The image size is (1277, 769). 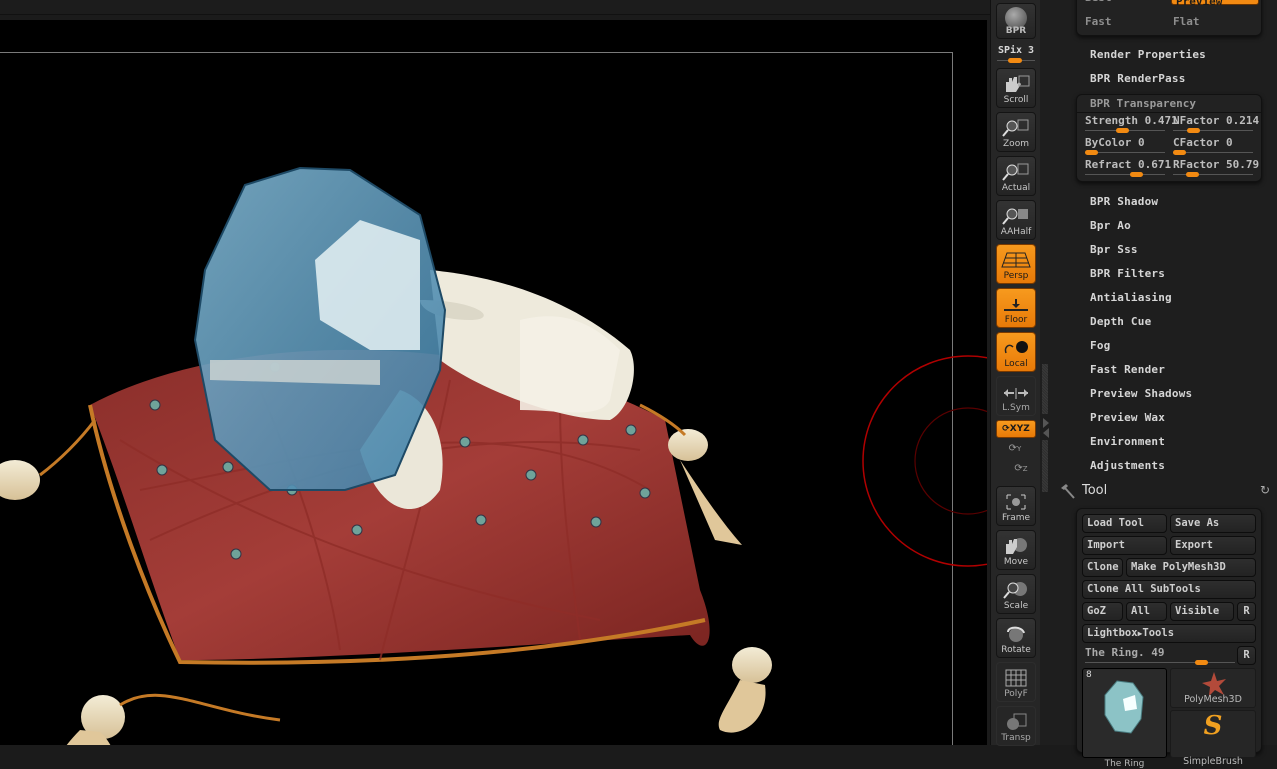 I want to click on menu-adjustments: Adjustments, so click(x=1127, y=465).